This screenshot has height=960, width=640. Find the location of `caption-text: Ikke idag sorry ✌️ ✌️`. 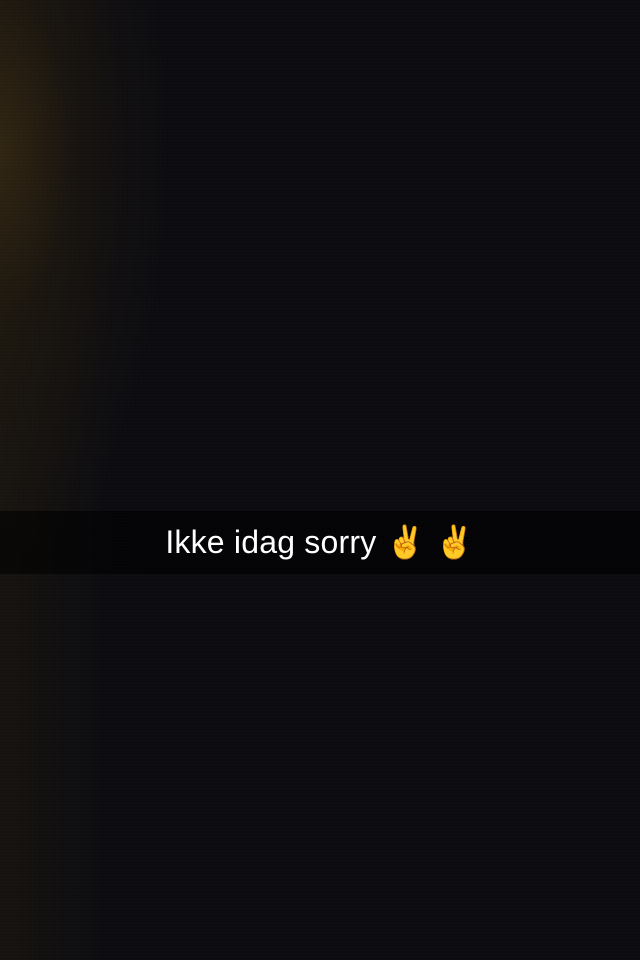

caption-text: Ikke idag sorry ✌️ ✌️ is located at coordinates (320, 542).